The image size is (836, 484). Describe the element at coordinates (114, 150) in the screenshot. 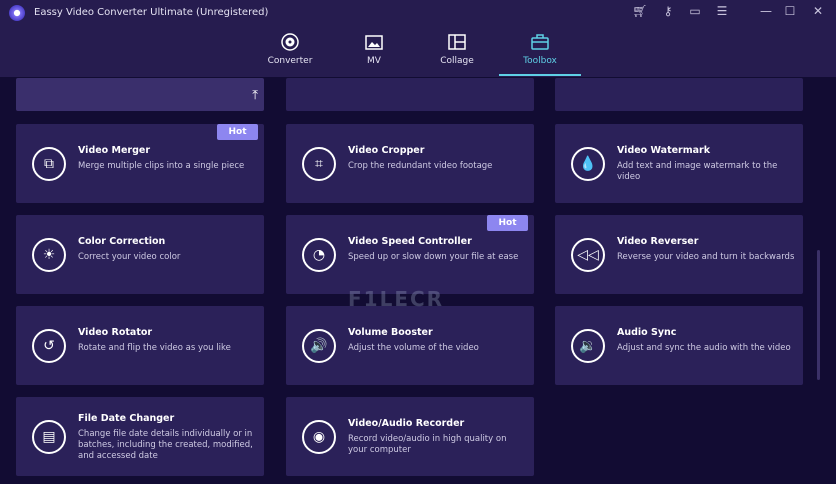

I see `tool-name: Video Merger` at that location.